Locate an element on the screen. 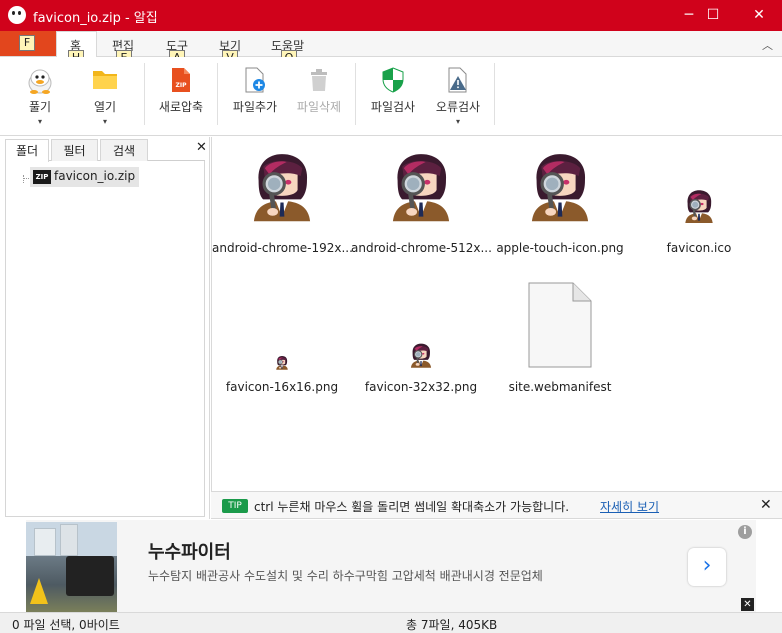 The width and height of the screenshot is (782, 633). left-pane-tabs: 폴더 필터 검색 ✕ is located at coordinates (106, 150).